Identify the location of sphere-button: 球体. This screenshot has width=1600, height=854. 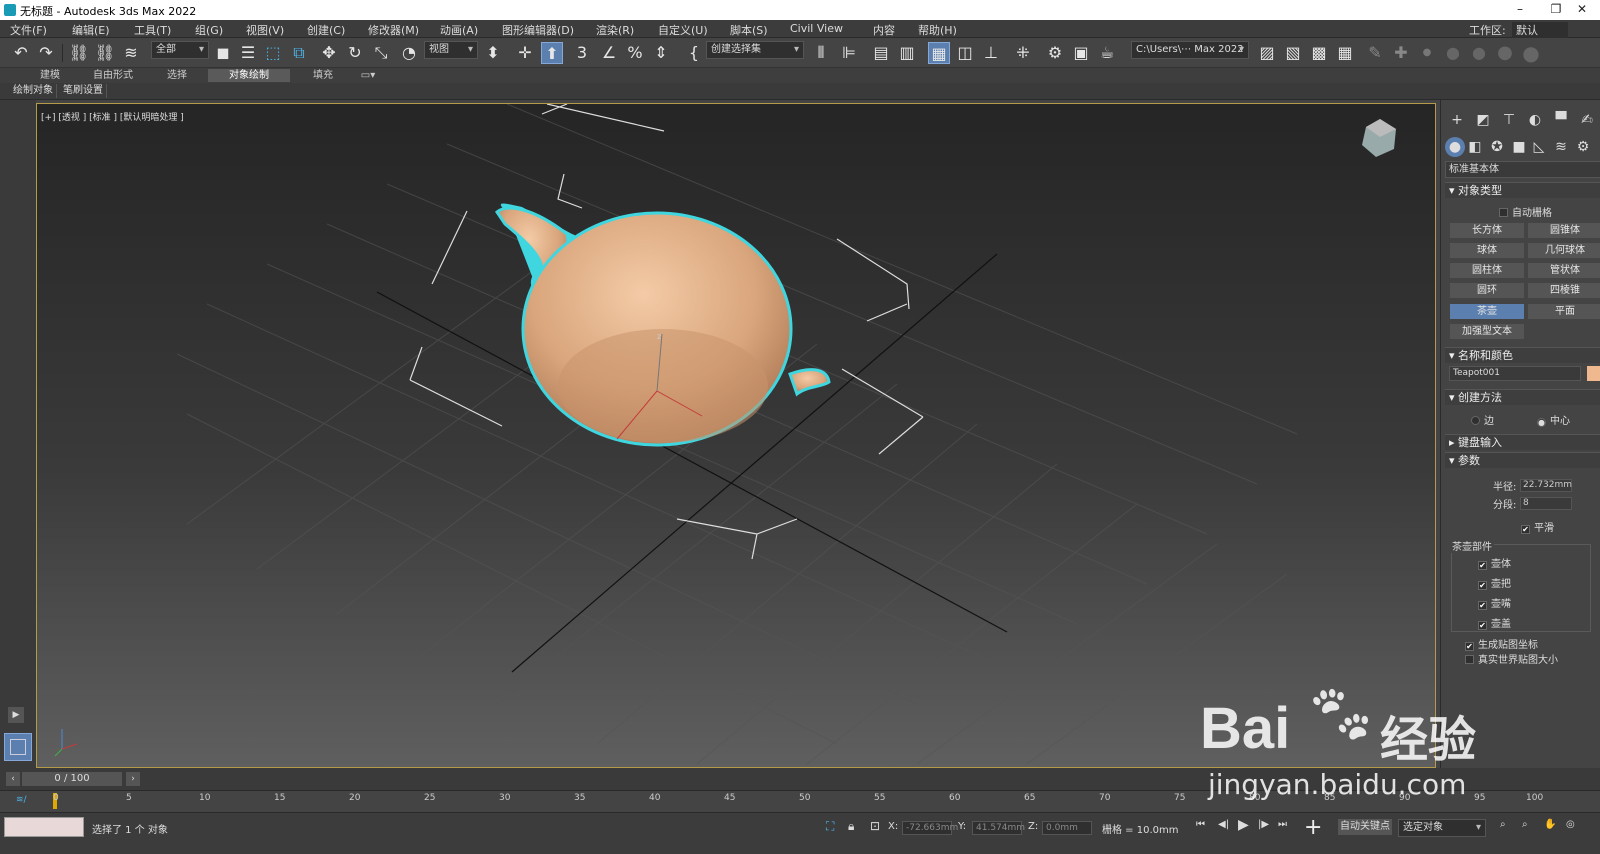
(1487, 250).